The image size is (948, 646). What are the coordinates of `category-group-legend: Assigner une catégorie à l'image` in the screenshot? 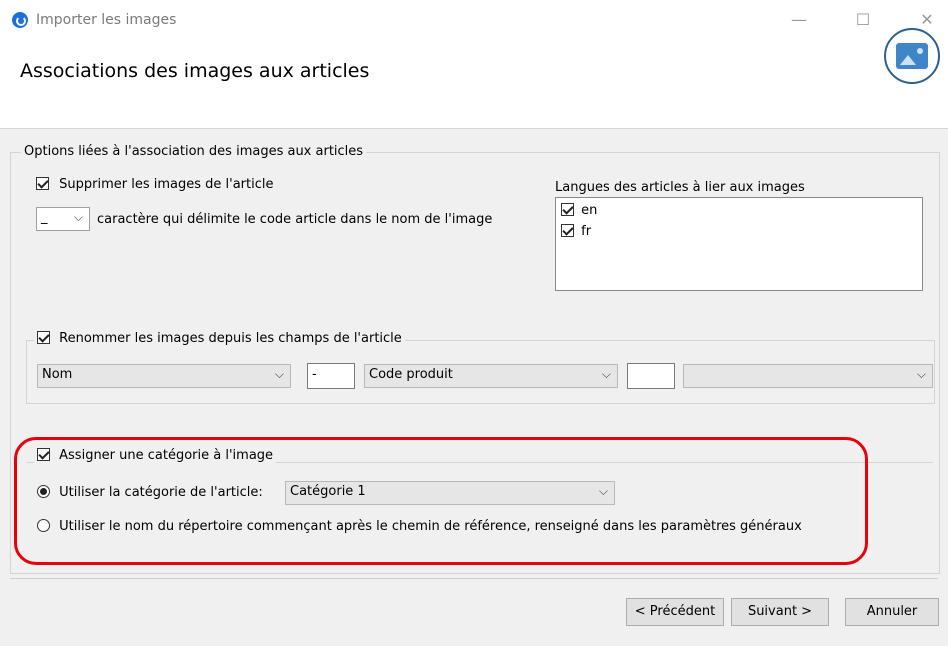 It's located at (155, 455).